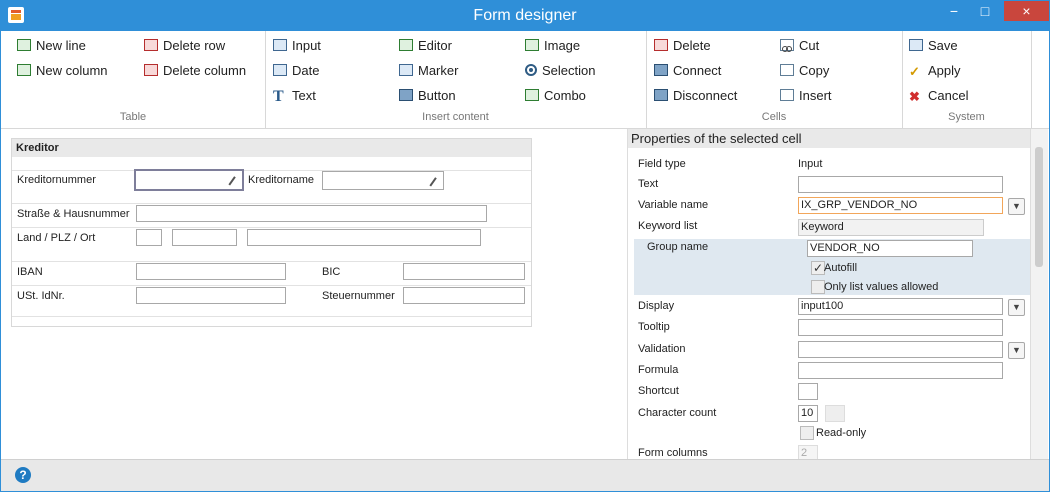 Image resolution: width=1050 pixels, height=492 pixels. I want to click on insert-button: Insert, so click(806, 96).